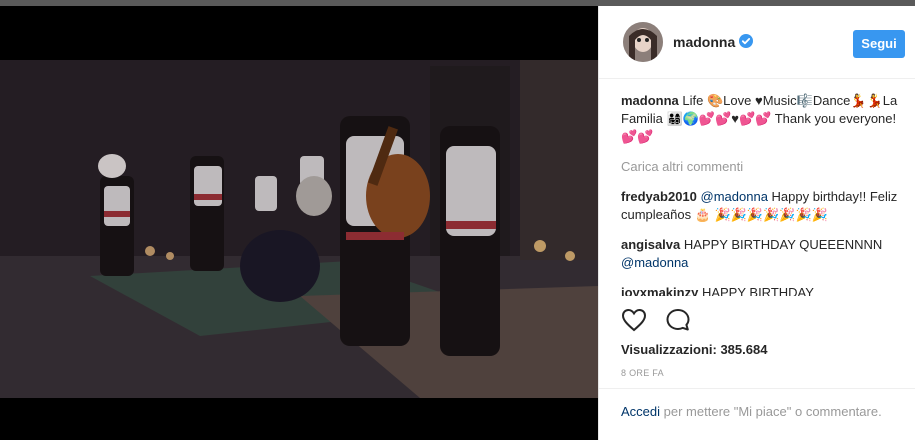  Describe the element at coordinates (704, 42) in the screenshot. I see `post-author-username: madonna` at that location.